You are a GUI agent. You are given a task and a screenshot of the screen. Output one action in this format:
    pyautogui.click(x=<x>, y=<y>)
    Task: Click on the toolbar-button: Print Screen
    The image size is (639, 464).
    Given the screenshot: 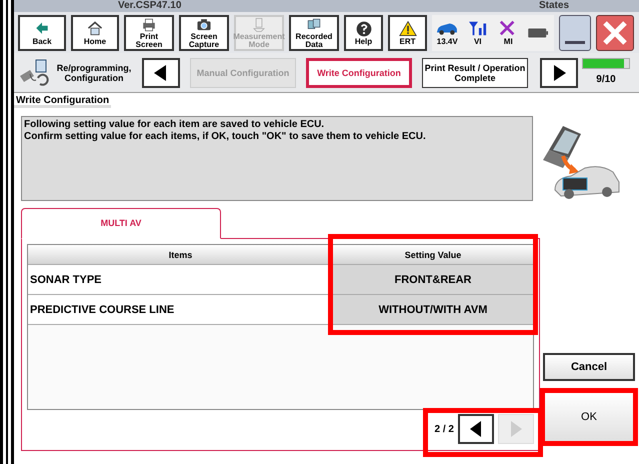 What is the action you would take?
    pyautogui.click(x=149, y=32)
    